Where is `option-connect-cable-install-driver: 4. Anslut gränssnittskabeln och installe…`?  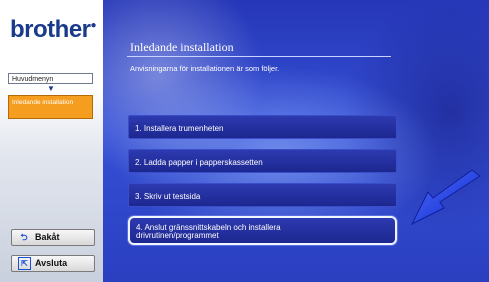 option-connect-cable-install-driver: 4. Anslut gränssnittskabeln och installe… is located at coordinates (262, 230).